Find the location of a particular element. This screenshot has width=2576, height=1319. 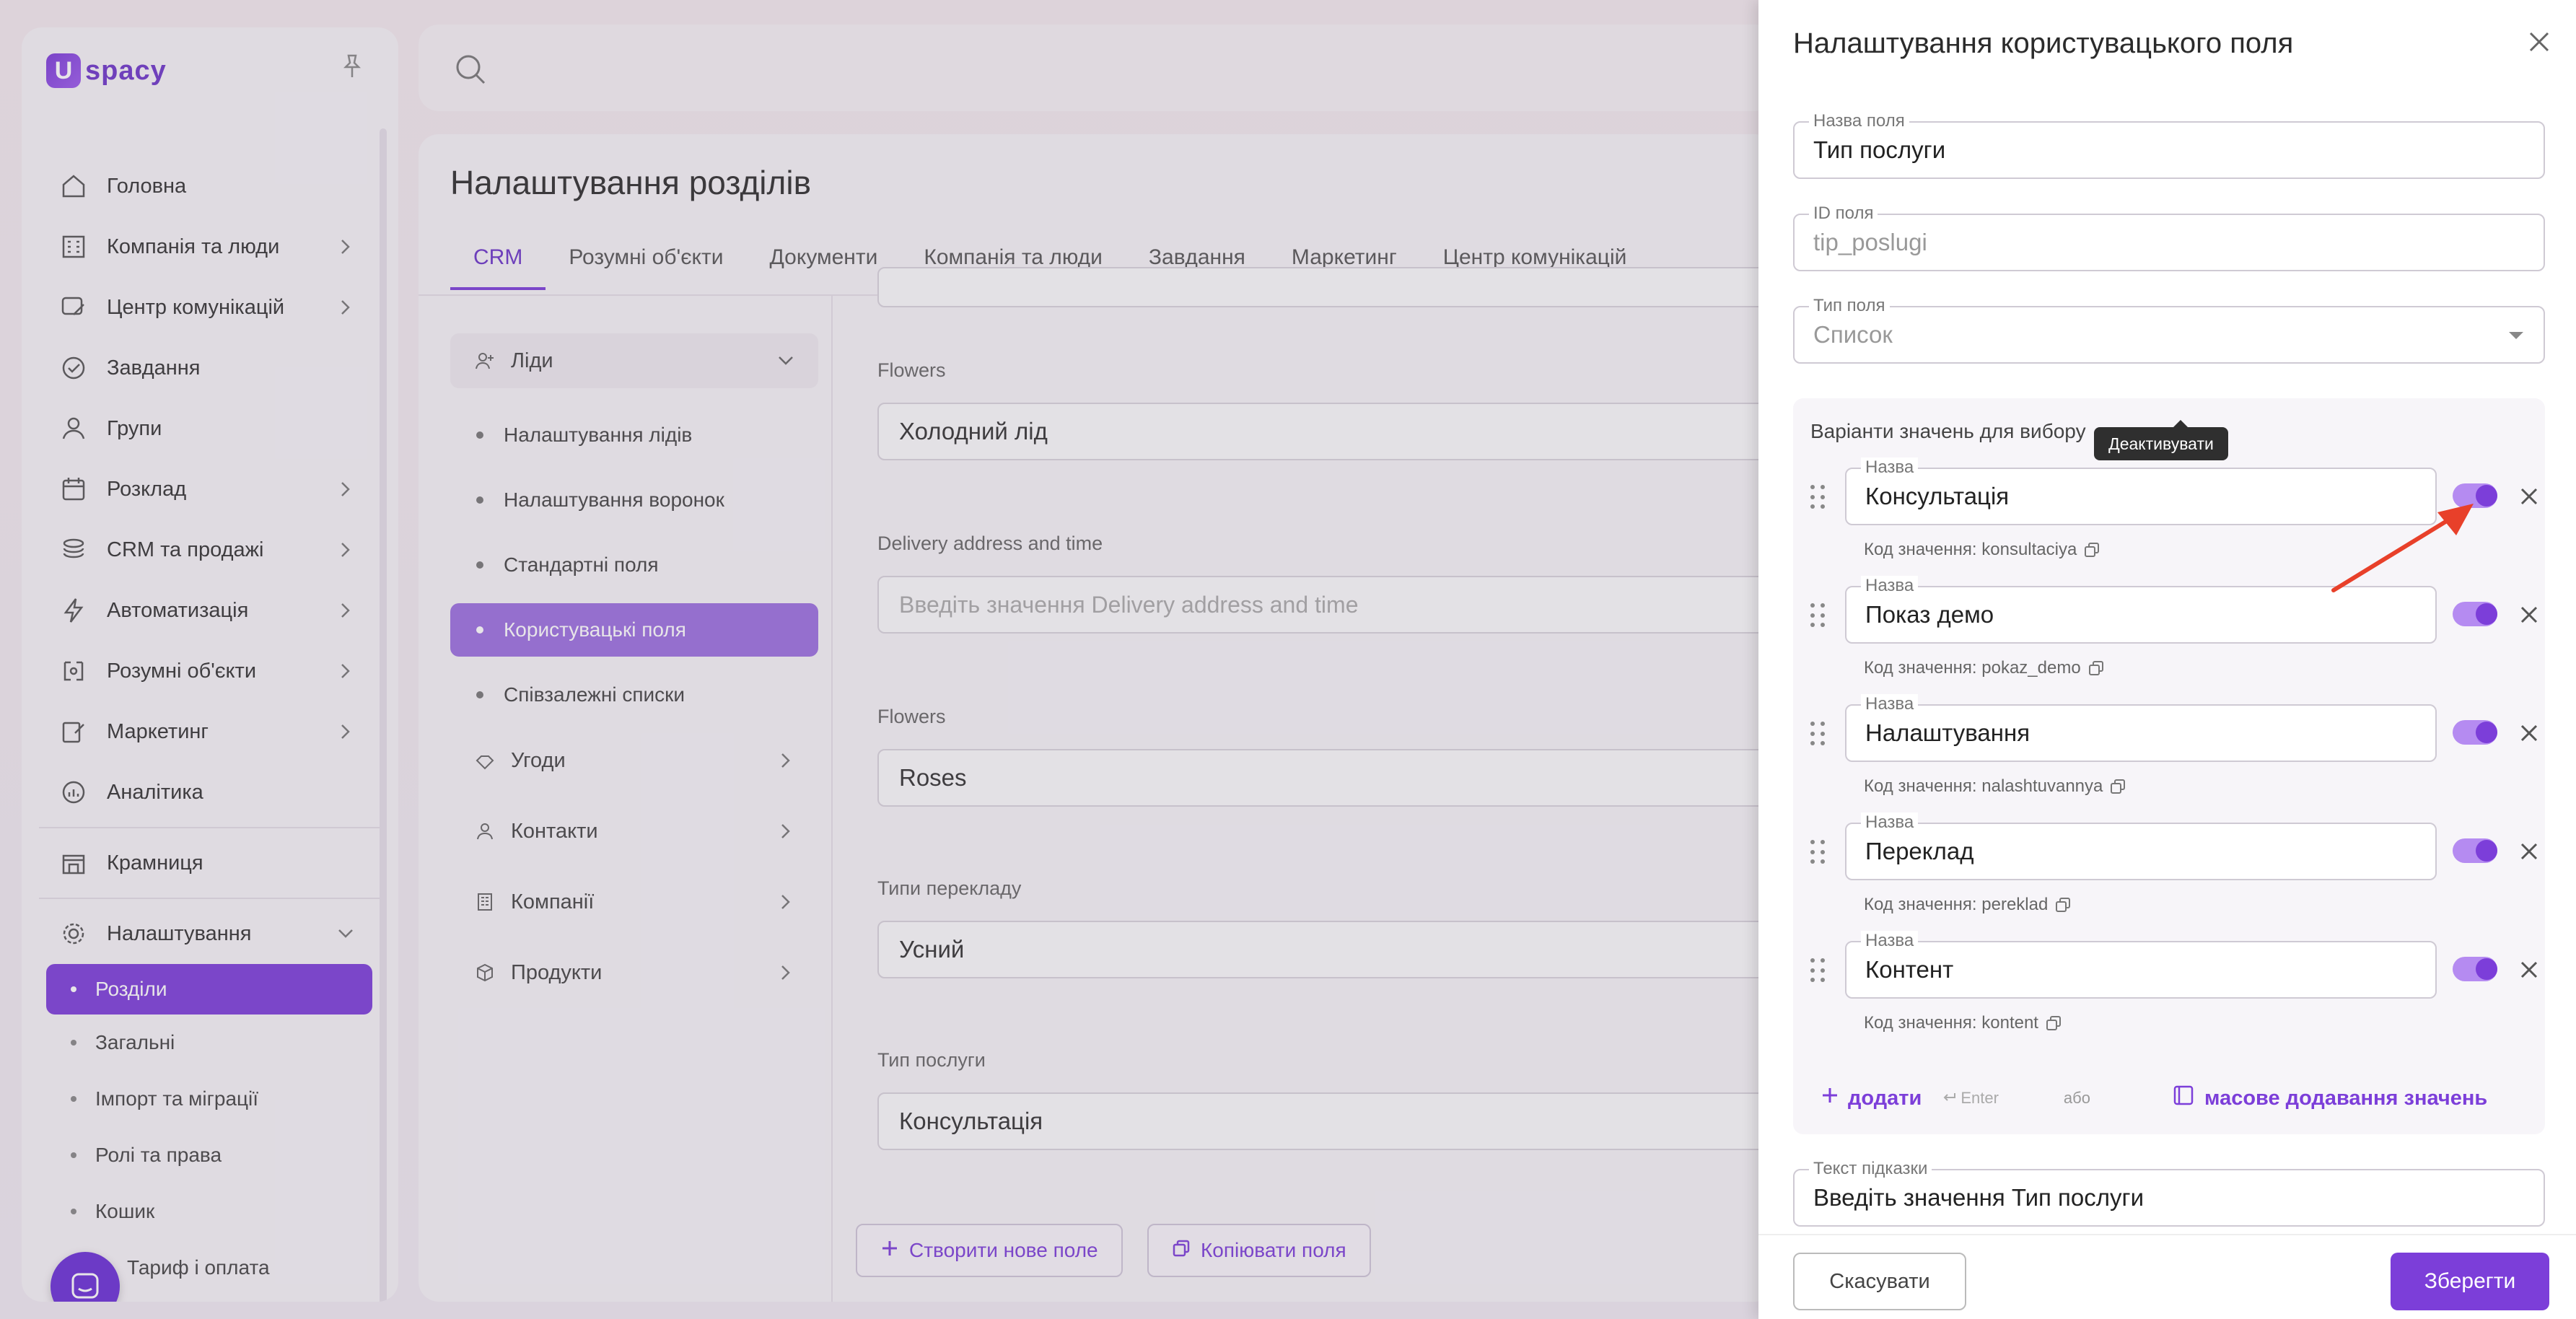

logo-text: spacy is located at coordinates (126, 70).